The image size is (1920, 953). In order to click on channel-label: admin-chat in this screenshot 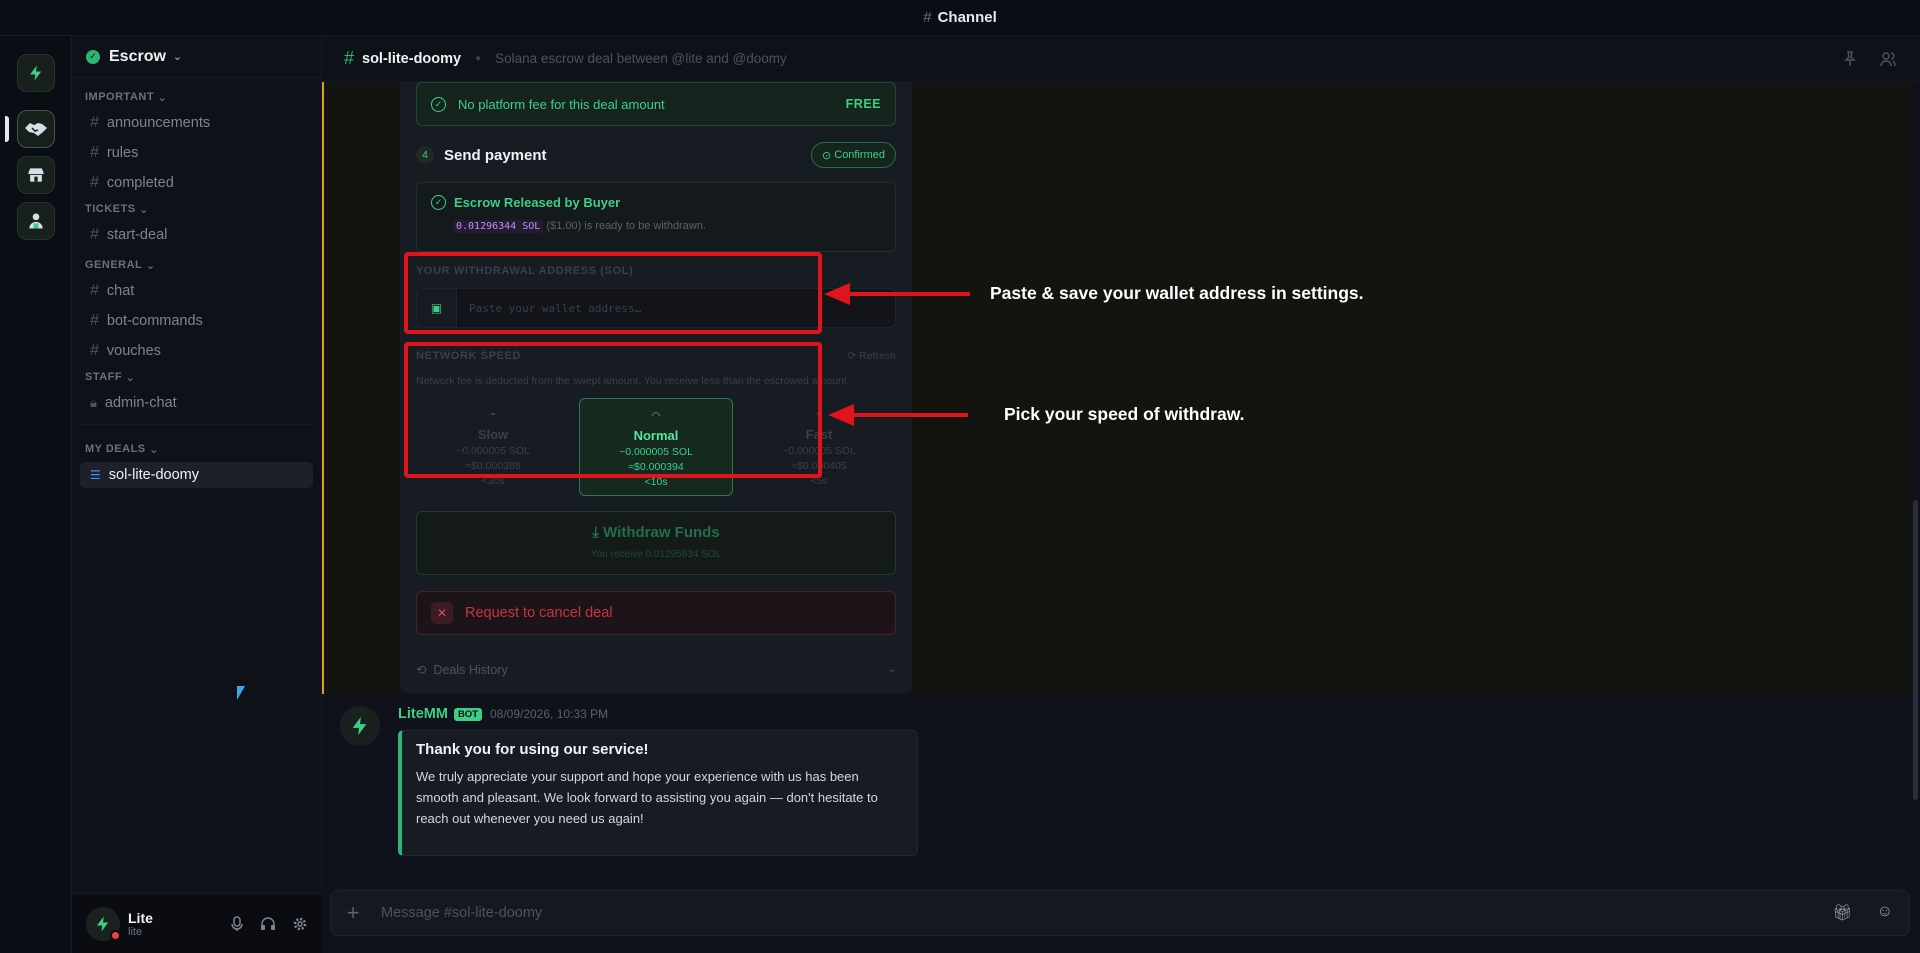, I will do `click(140, 403)`.